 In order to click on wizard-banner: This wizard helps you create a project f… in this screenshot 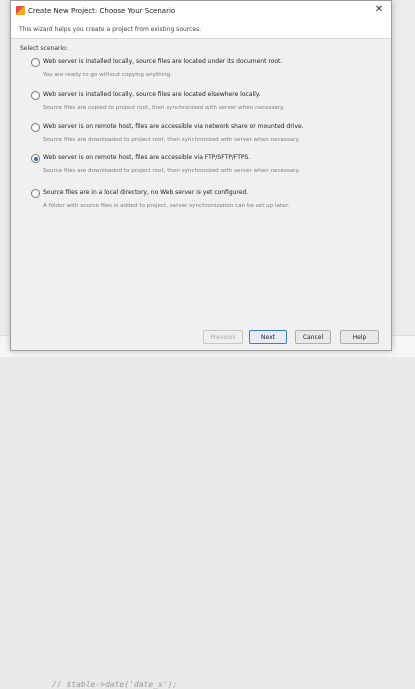, I will do `click(201, 30)`.